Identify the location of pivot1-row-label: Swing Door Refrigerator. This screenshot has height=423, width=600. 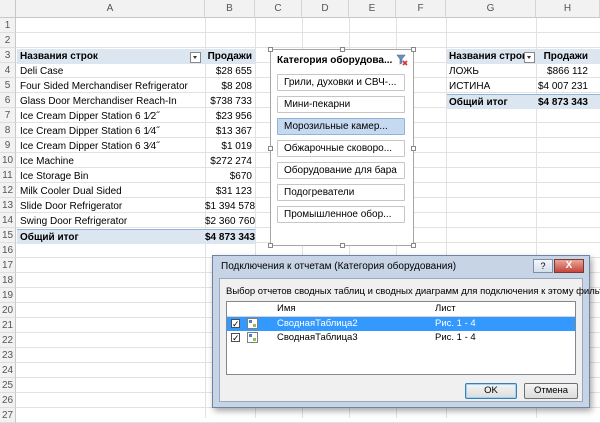
(111, 221).